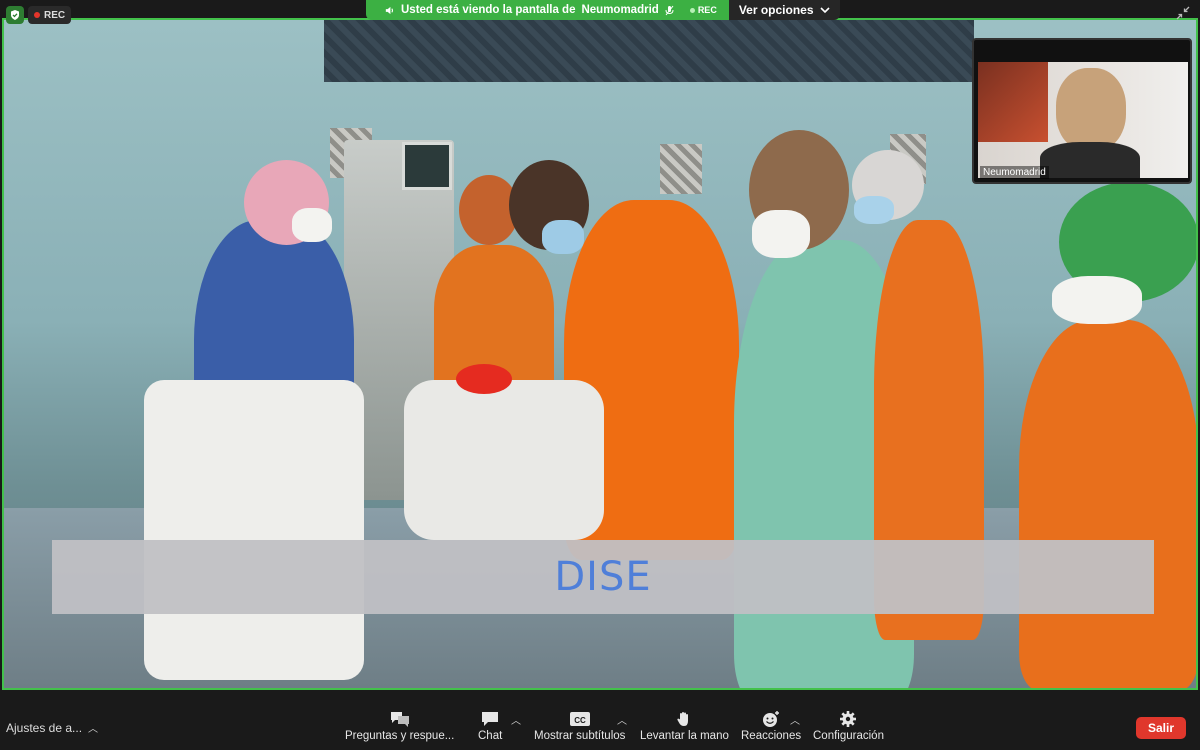 The width and height of the screenshot is (1200, 750). I want to click on audio-settings-button: Ajustes de a... ︿, so click(52, 728).